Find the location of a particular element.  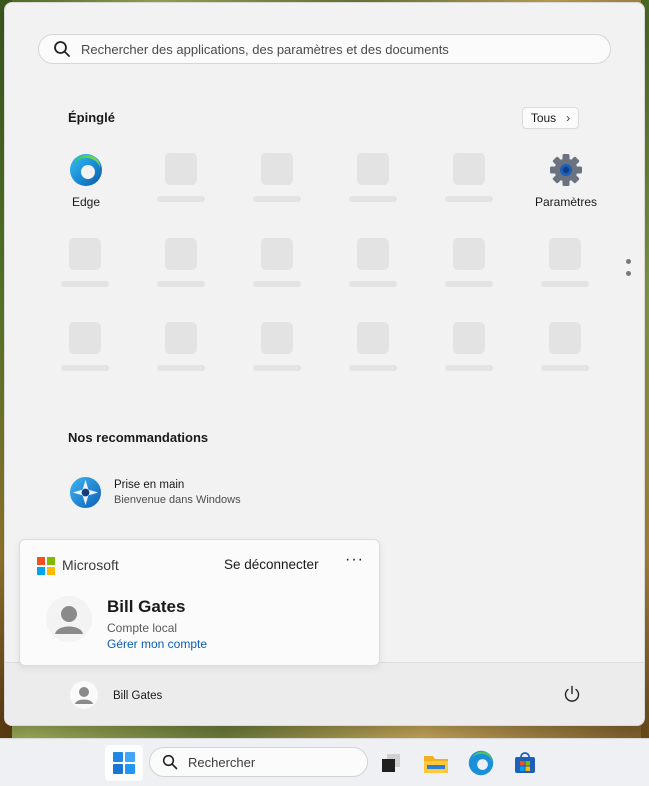

manage-account-link: Gérer mon compte is located at coordinates (157, 644).